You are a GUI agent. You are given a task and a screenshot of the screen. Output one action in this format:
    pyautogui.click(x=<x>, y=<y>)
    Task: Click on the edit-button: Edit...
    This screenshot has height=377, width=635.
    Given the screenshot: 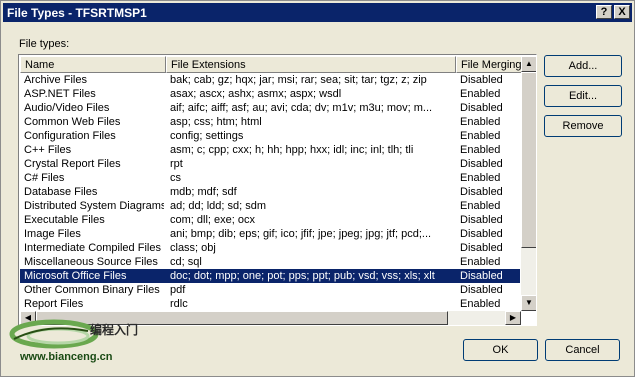 What is the action you would take?
    pyautogui.click(x=583, y=96)
    